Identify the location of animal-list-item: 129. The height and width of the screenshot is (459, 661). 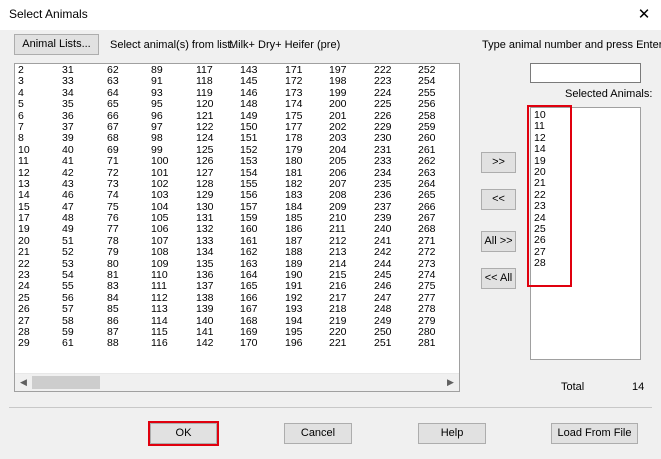
(216, 195).